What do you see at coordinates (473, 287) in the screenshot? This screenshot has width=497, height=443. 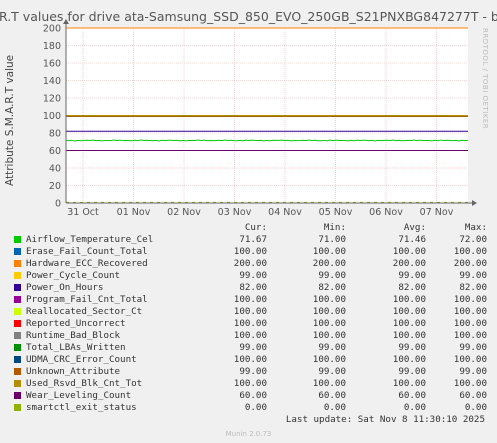 I see `legend-max-value: 82.00` at bounding box center [473, 287].